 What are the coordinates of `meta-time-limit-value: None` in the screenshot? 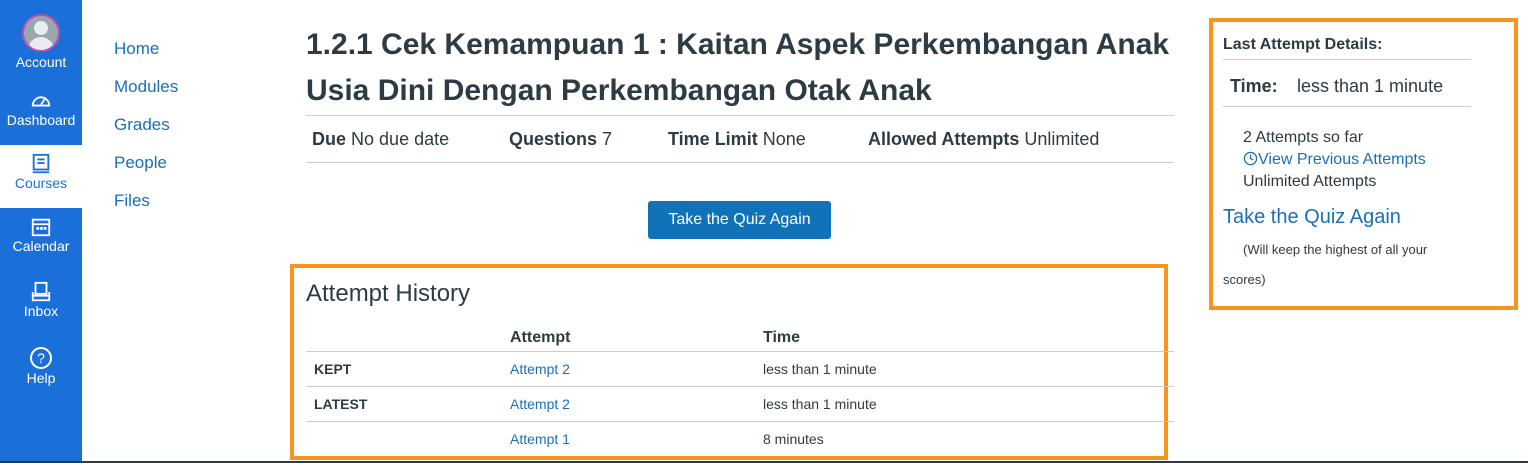 It's located at (784, 139).